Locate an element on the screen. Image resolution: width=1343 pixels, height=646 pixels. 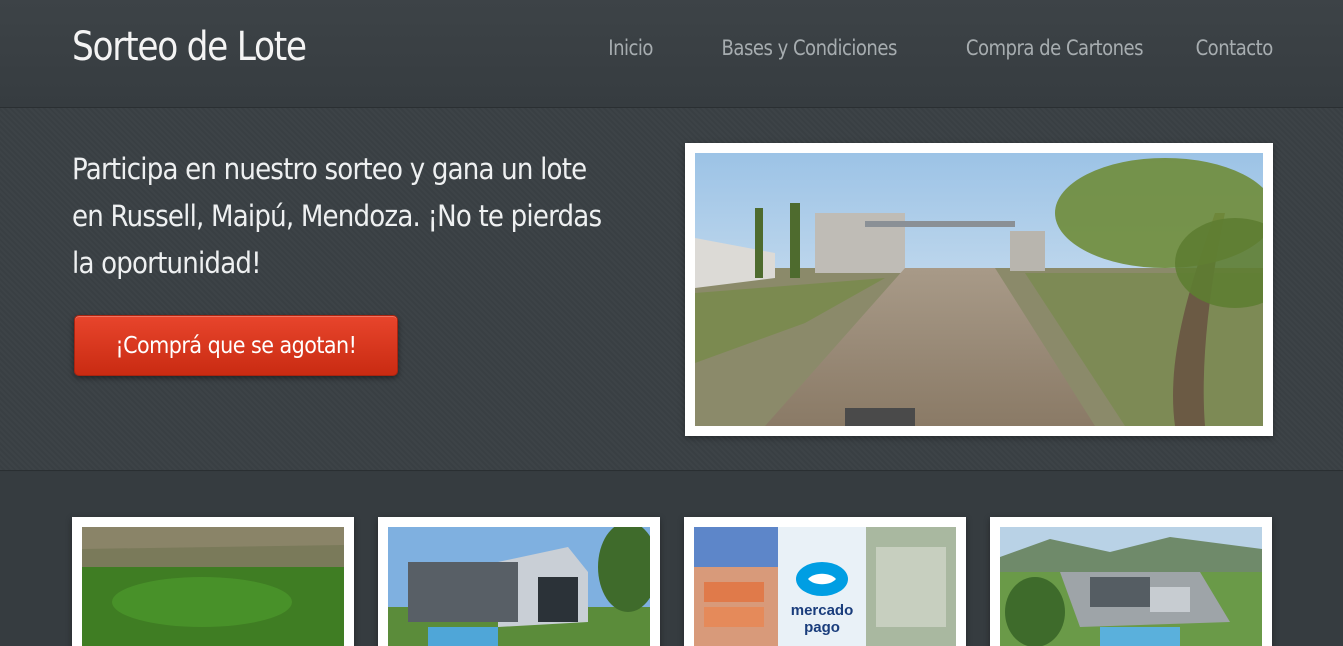
nav-item-bases: Bases y Condiciones is located at coordinates (810, 48).